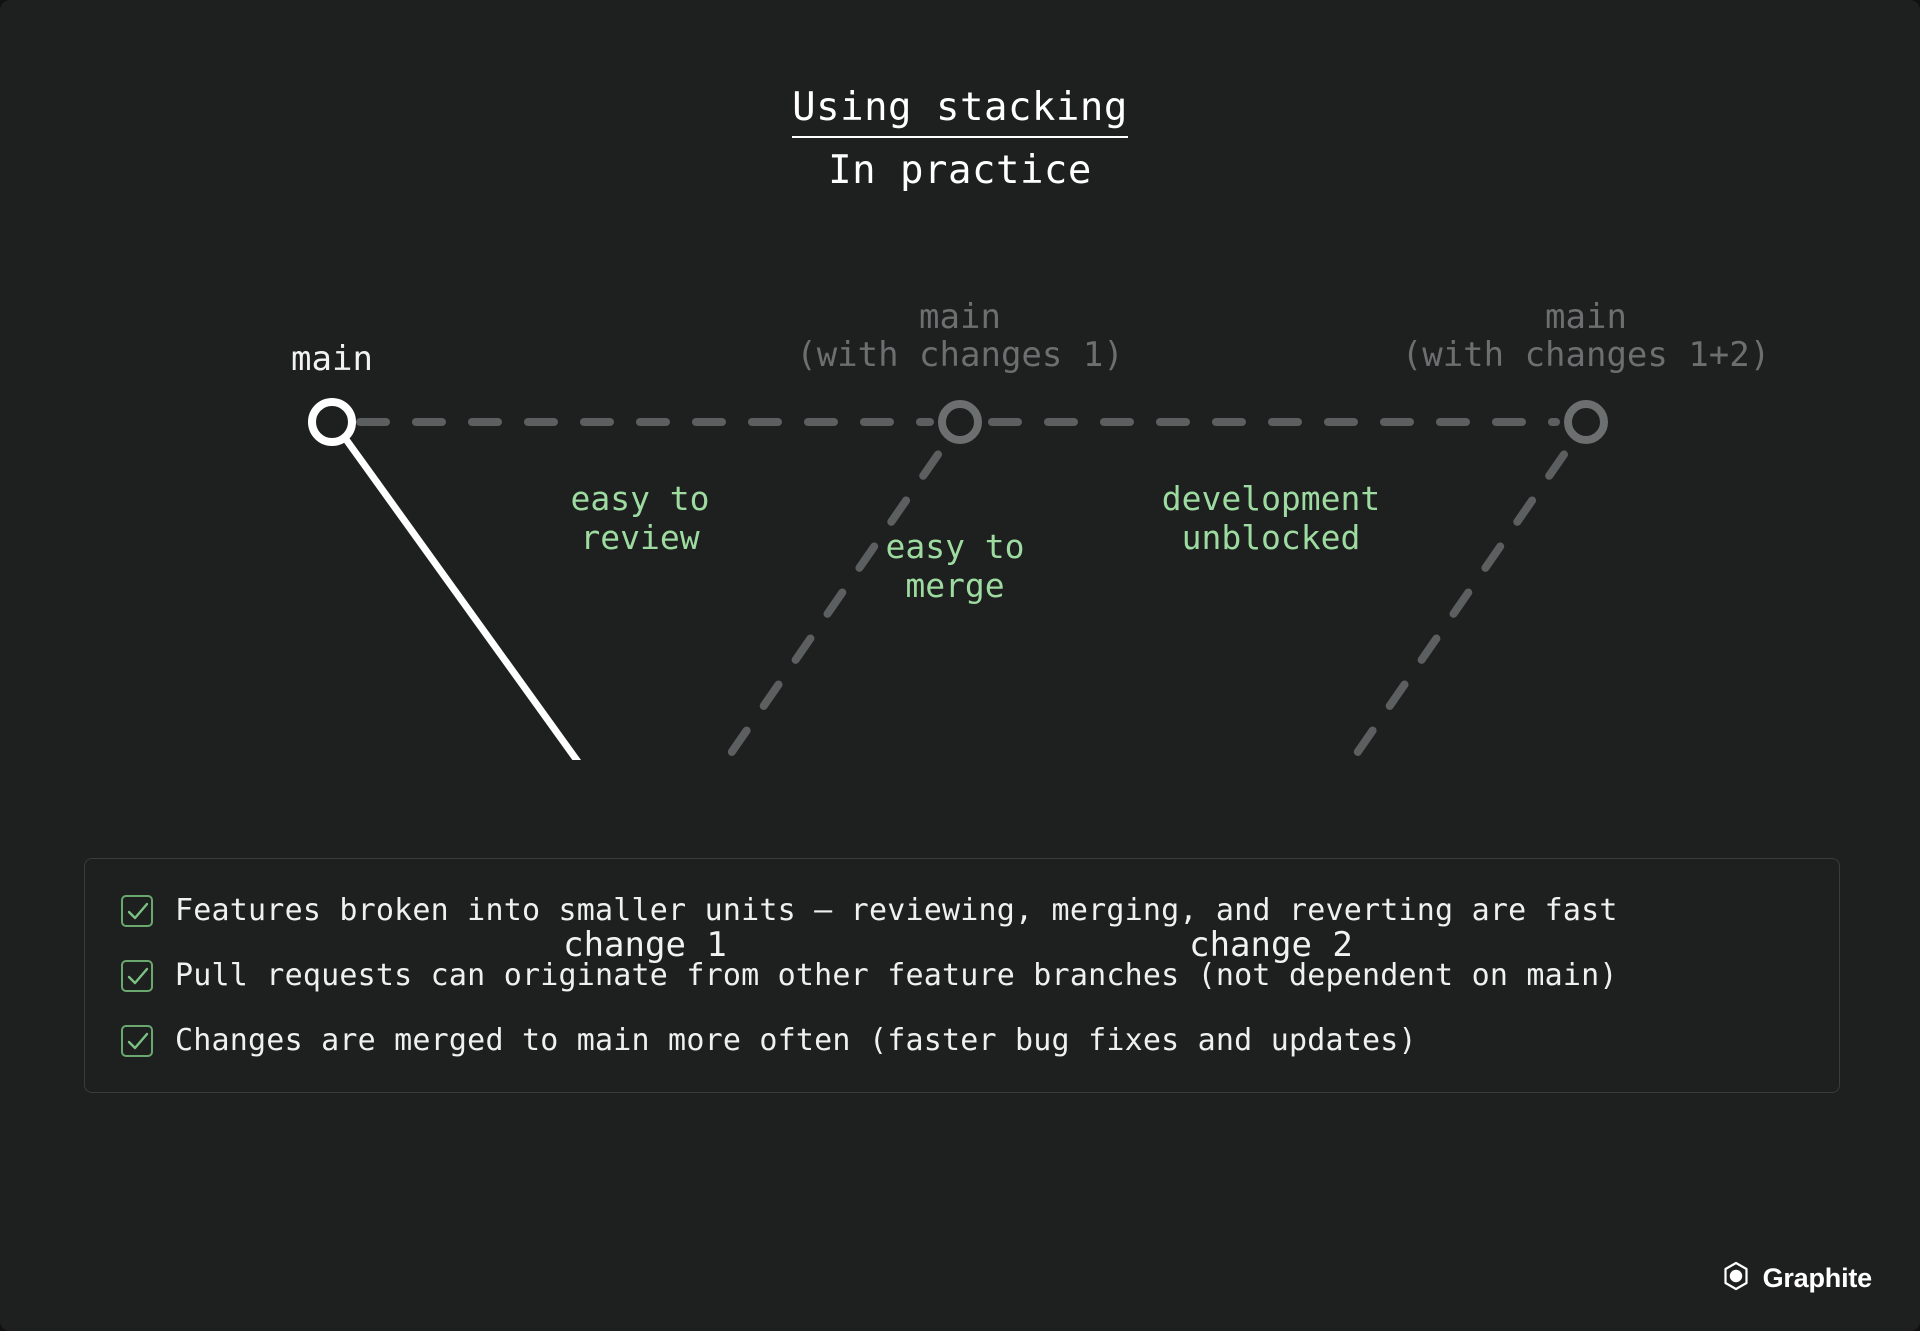  What do you see at coordinates (1586, 336) in the screenshot?
I see `node-label-main-with-changes-1-2: main (with changes 1+2)` at bounding box center [1586, 336].